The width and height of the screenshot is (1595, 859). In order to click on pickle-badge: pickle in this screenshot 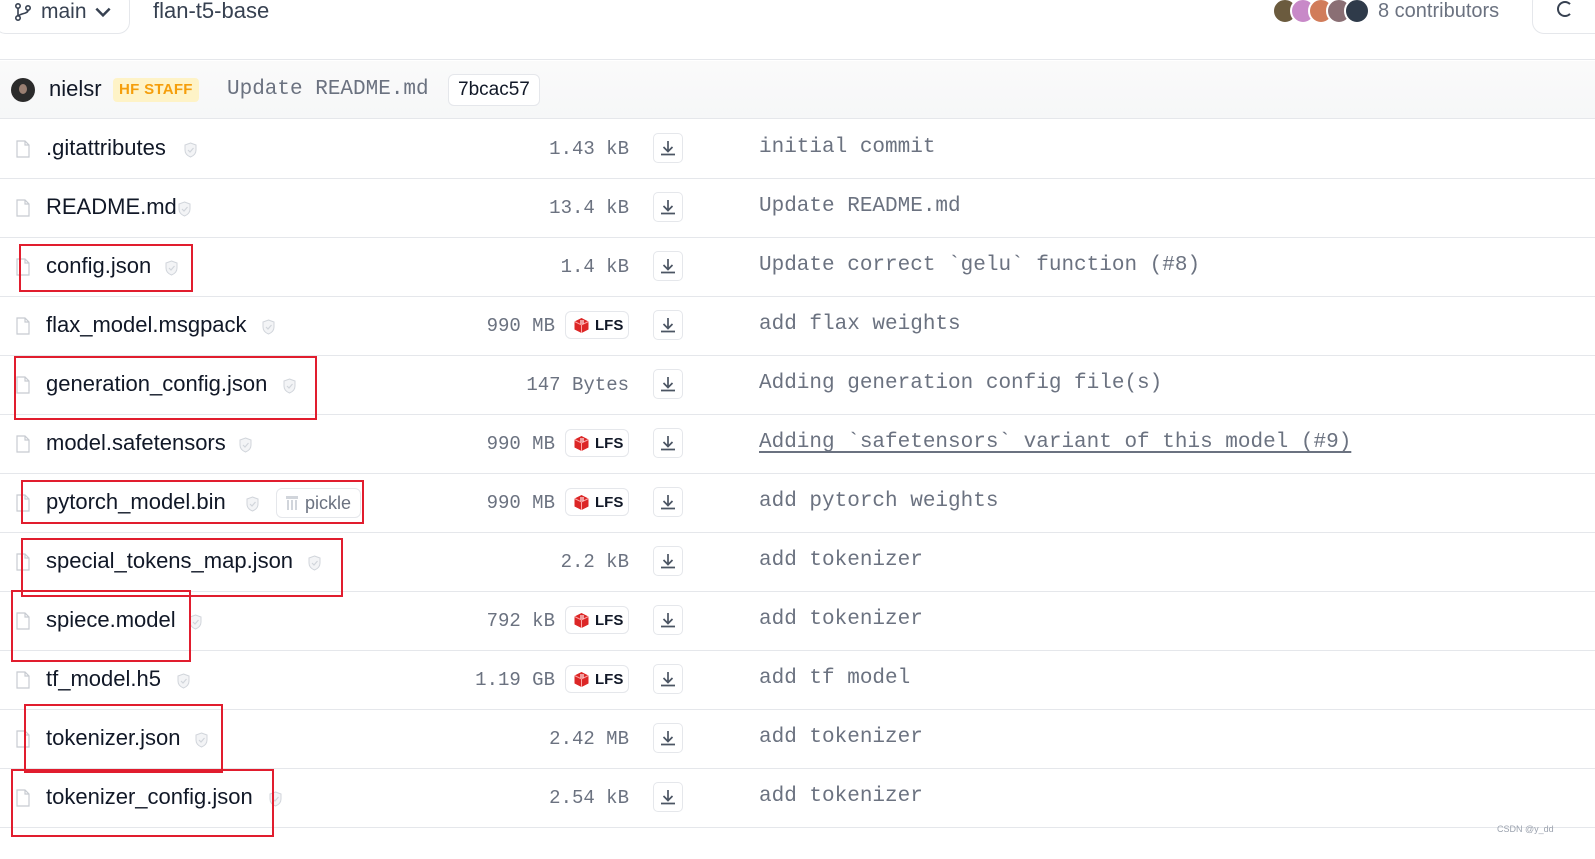, I will do `click(319, 503)`.